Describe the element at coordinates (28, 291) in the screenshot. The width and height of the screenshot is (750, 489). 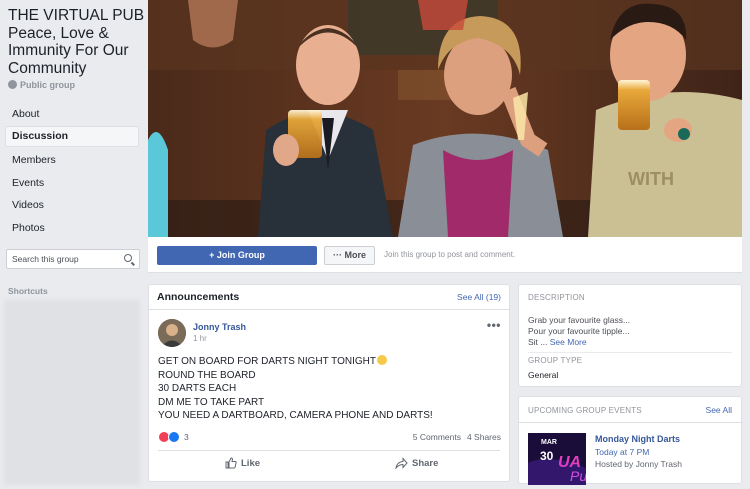
I see `shortcuts-heading: Shortcuts` at that location.